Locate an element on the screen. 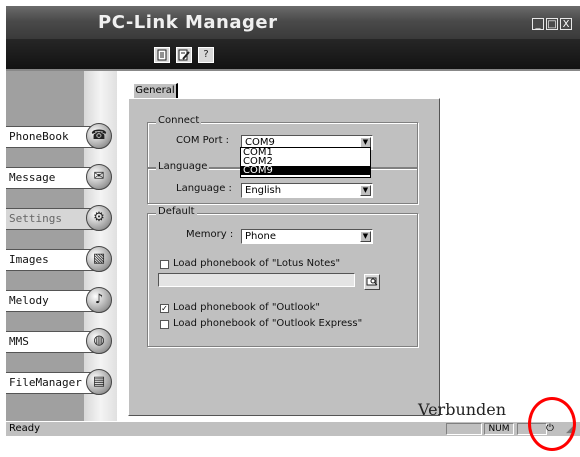  annotation-circle is located at coordinates (552, 424).